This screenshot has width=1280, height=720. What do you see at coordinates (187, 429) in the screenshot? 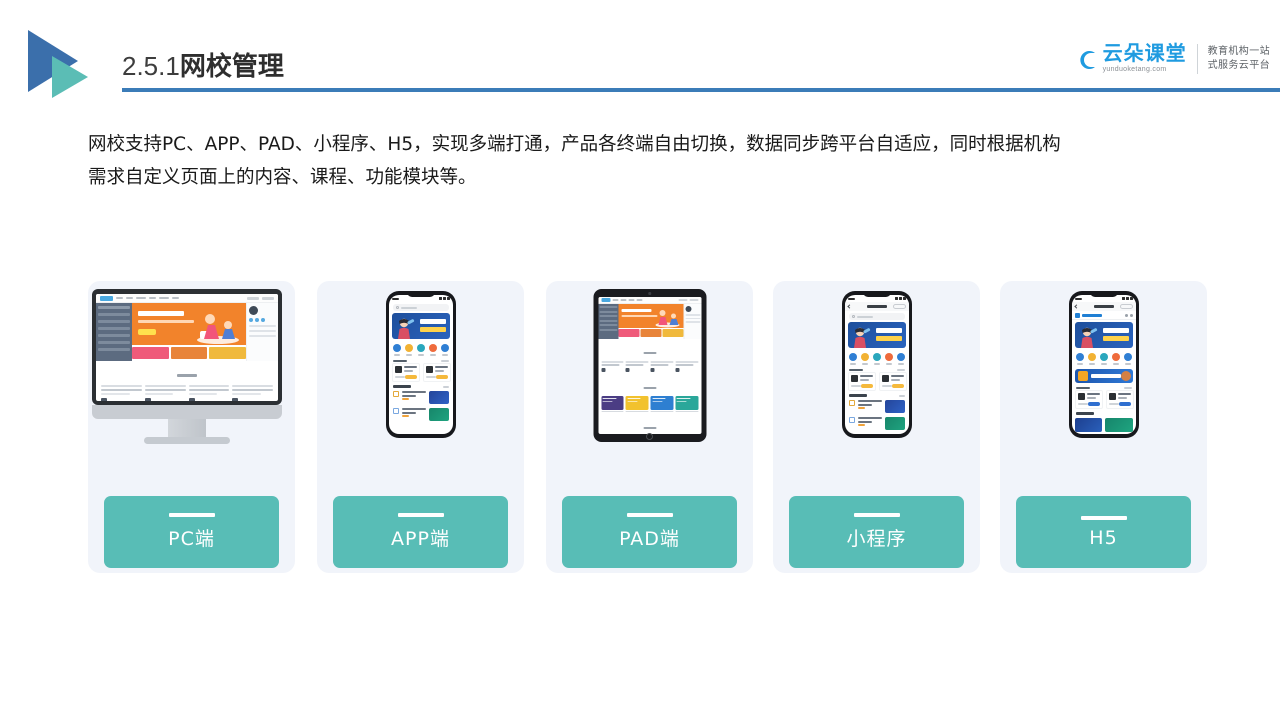
I see `monitor-stand-neck` at bounding box center [187, 429].